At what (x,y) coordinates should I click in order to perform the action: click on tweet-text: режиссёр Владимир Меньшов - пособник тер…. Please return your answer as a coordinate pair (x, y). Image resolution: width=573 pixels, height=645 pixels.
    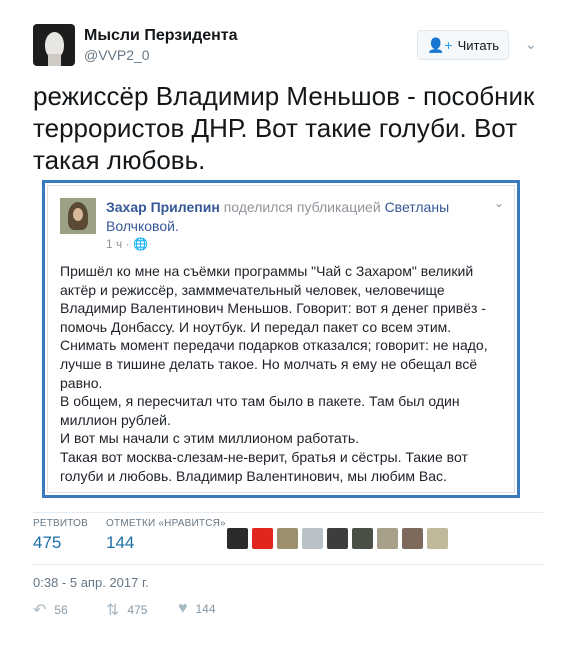
    Looking at the image, I should click on (284, 128).